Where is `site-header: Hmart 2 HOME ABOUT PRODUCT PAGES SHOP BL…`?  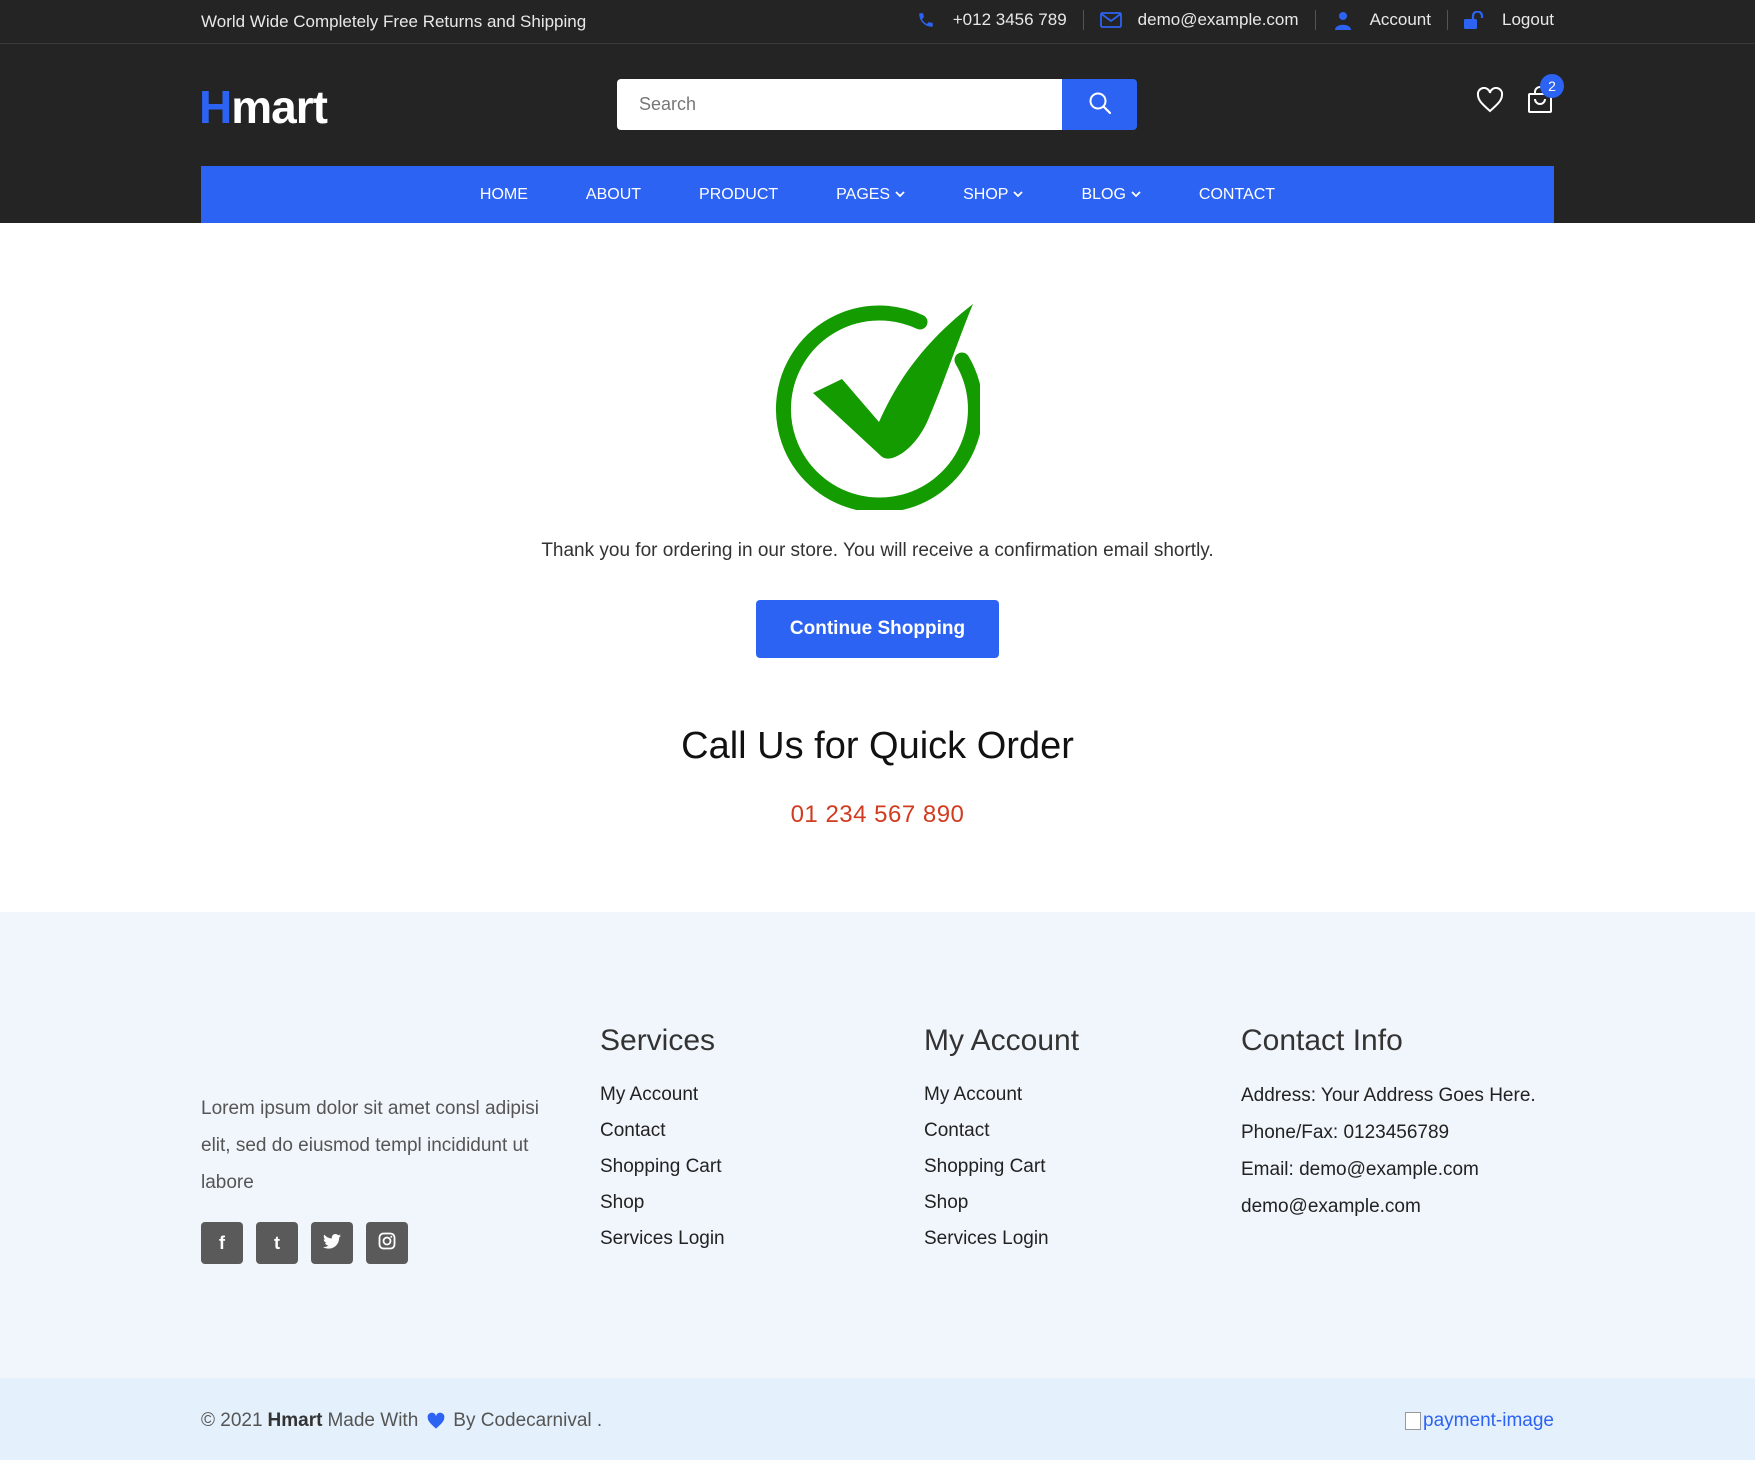 site-header: Hmart 2 HOME ABOUT PRODUCT PAGES SHOP BL… is located at coordinates (877, 133).